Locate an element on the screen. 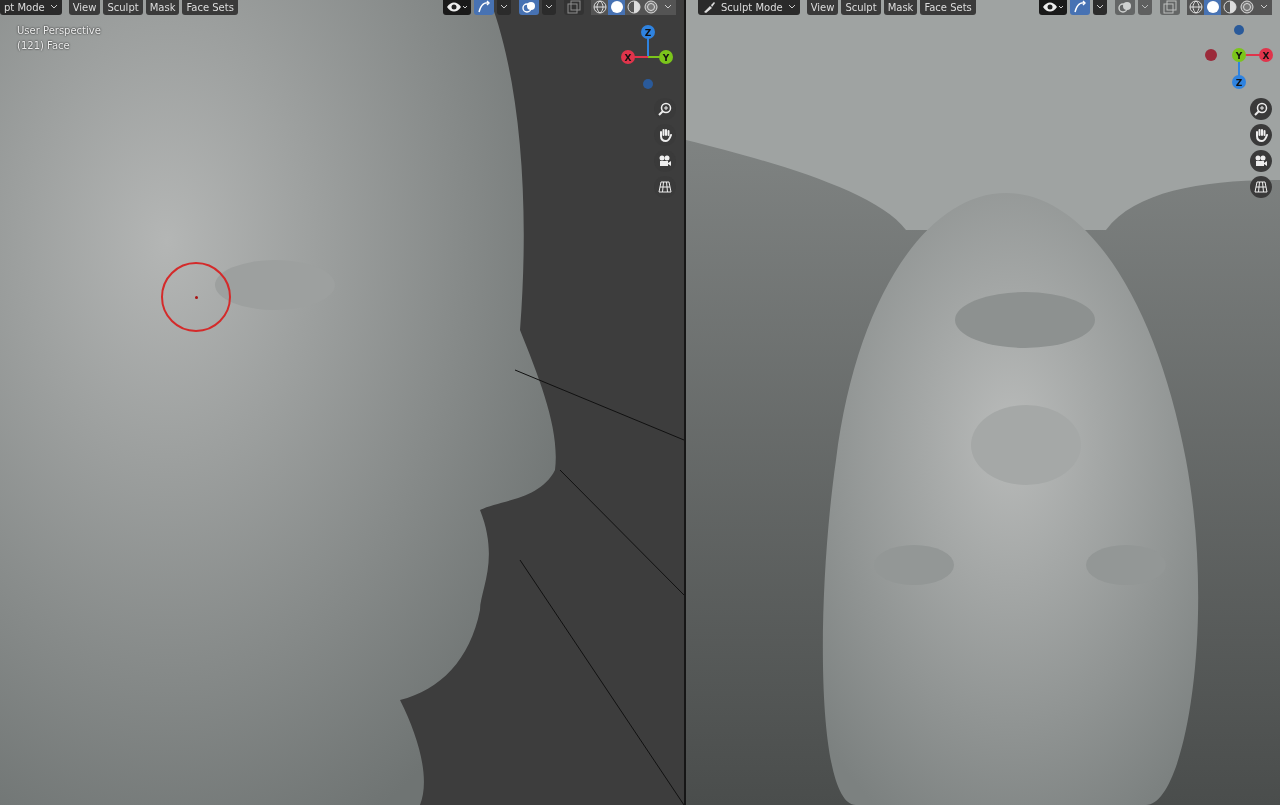 The image size is (1280, 805). mode-dropdown: Sculpt Mode is located at coordinates (749, 7).